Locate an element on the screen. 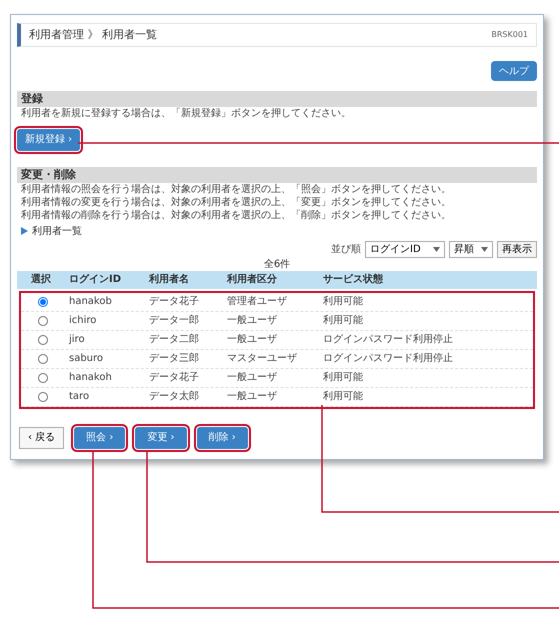 The height and width of the screenshot is (617, 559). description-text: 利用者情報の変更を行う場合は、対象の利用者を選択の上、「変更」ボタンを押してください。 is located at coordinates (236, 202).